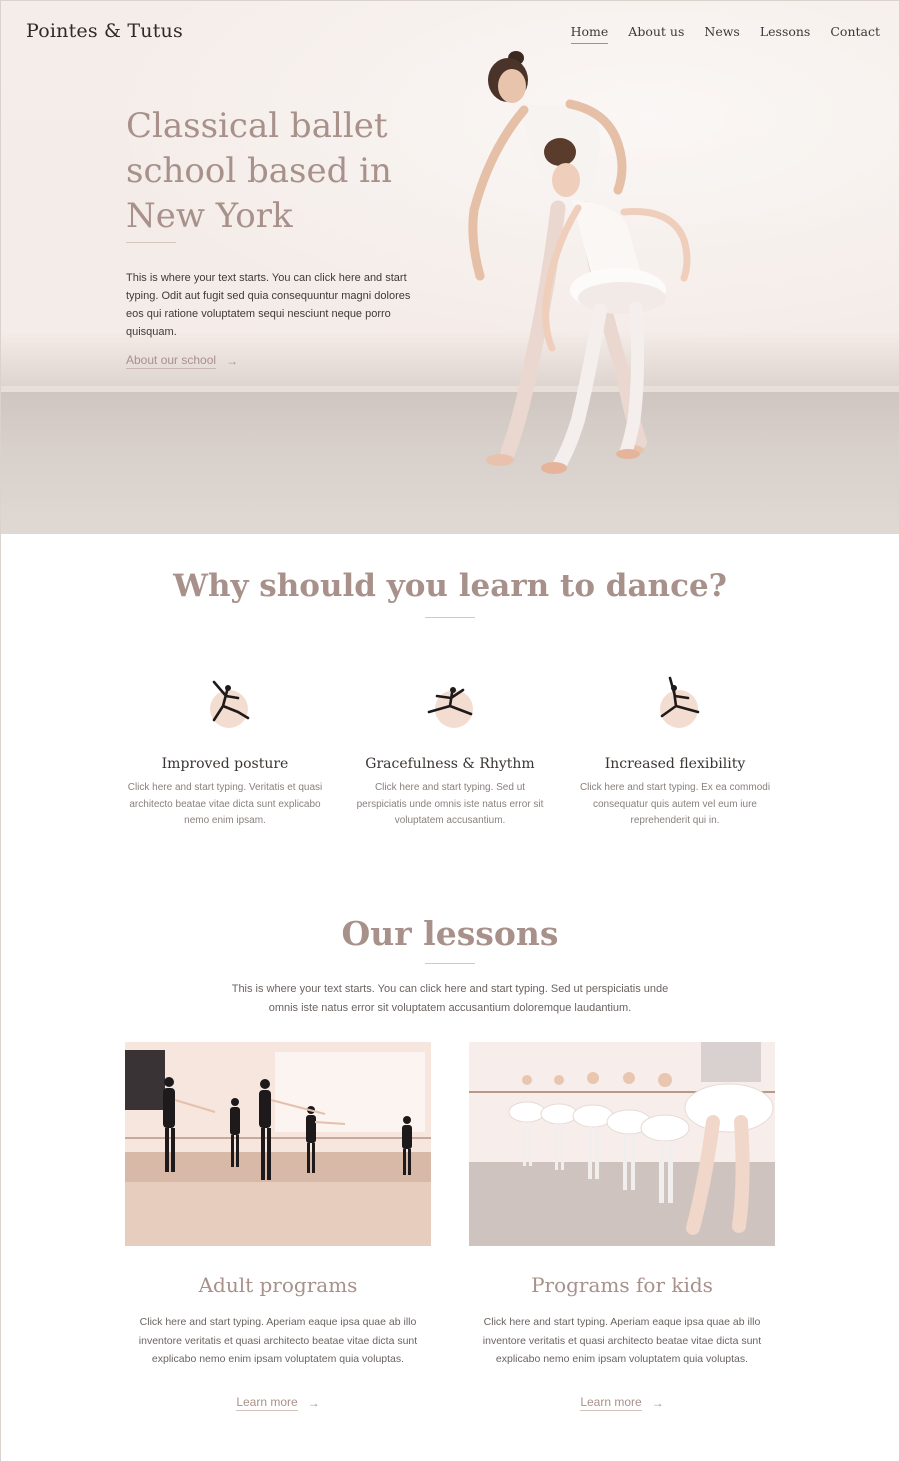  I want to click on card-title: Programs for kids, so click(622, 1285).